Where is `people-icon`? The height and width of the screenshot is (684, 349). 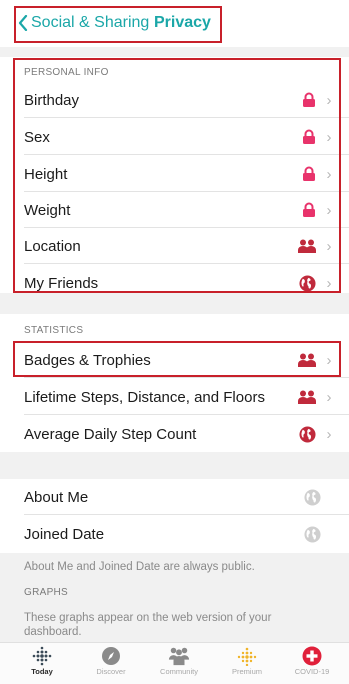
people-icon is located at coordinates (179, 656).